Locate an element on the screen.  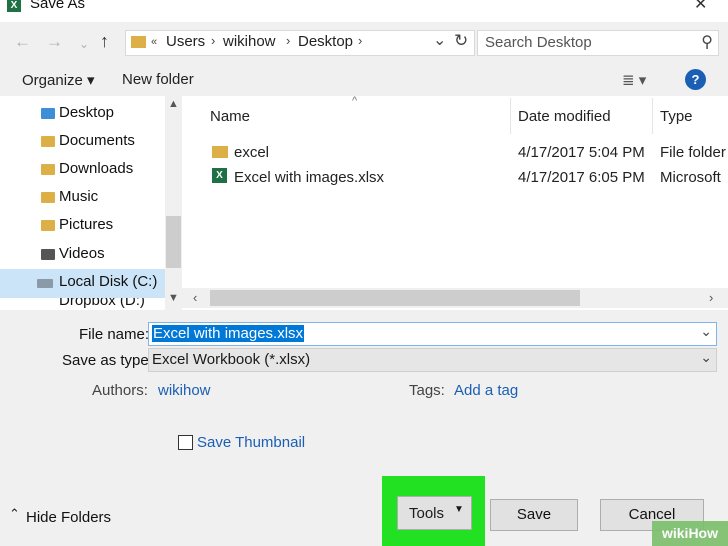
save-thumbnail-checkbox is located at coordinates (185, 442).